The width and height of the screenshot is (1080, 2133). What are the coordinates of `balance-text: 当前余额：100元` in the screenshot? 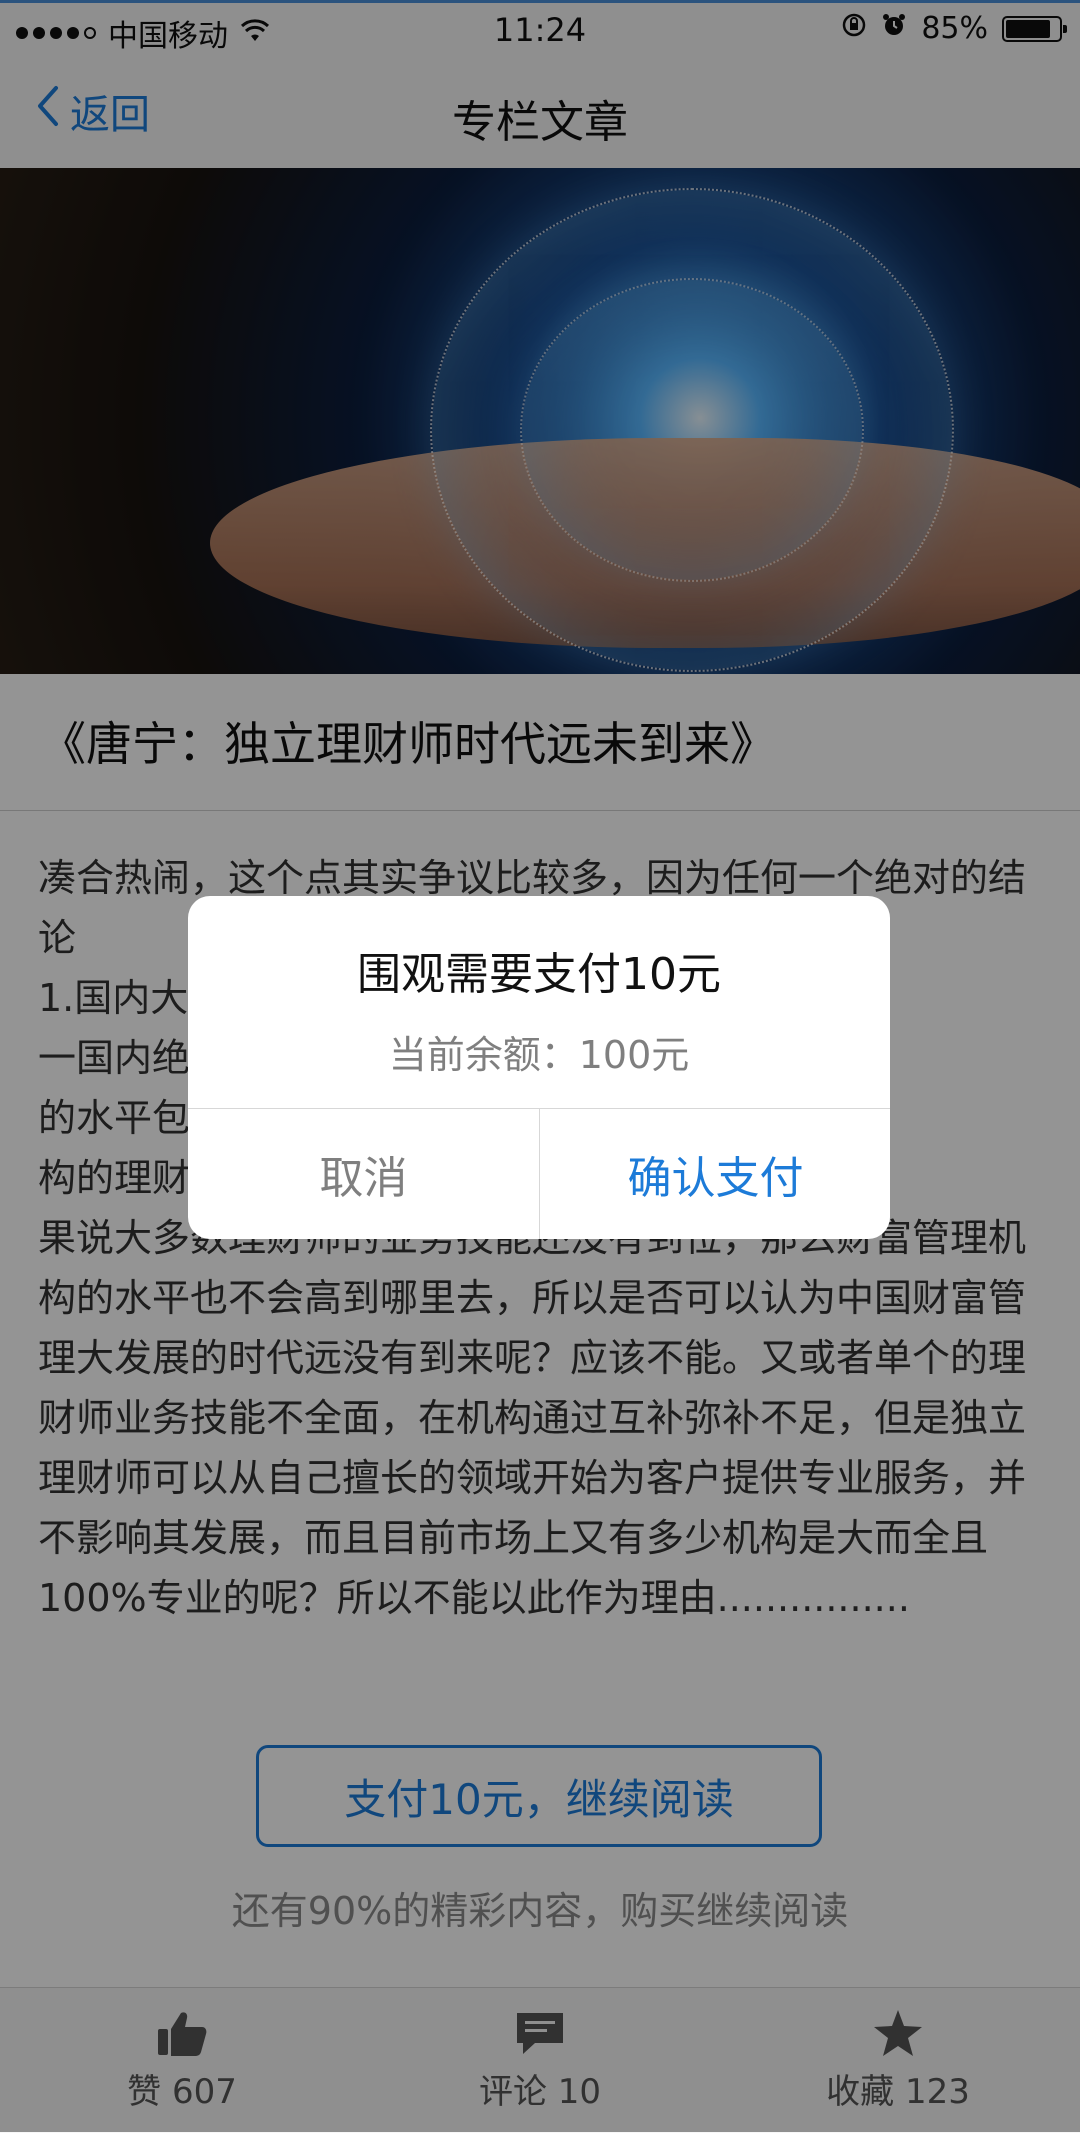 It's located at (539, 1055).